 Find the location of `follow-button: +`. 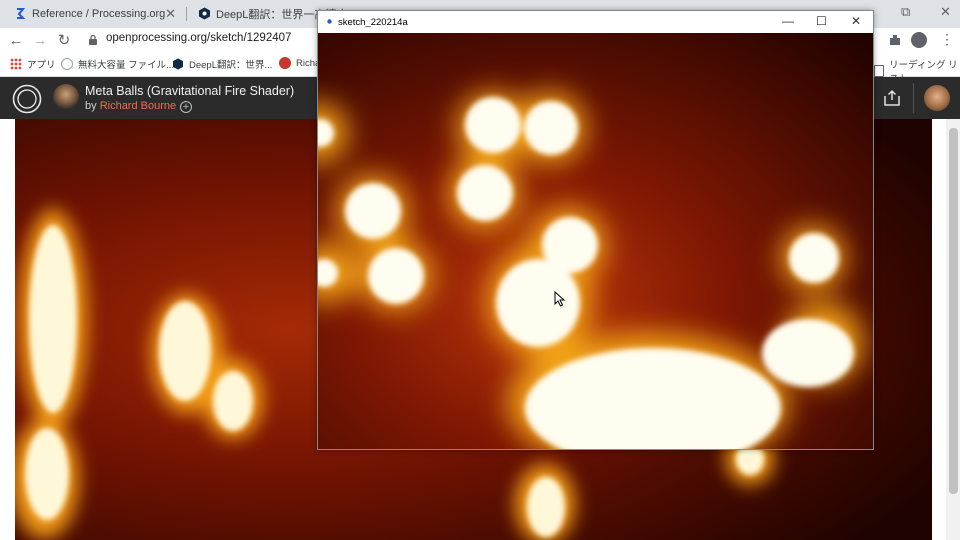

follow-button: + is located at coordinates (186, 107).